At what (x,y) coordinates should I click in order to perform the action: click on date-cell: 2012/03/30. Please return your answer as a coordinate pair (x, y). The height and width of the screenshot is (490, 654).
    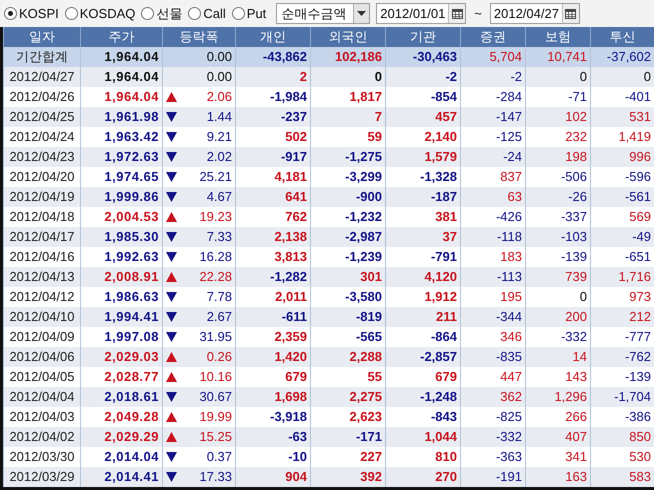
    Looking at the image, I should click on (42, 456).